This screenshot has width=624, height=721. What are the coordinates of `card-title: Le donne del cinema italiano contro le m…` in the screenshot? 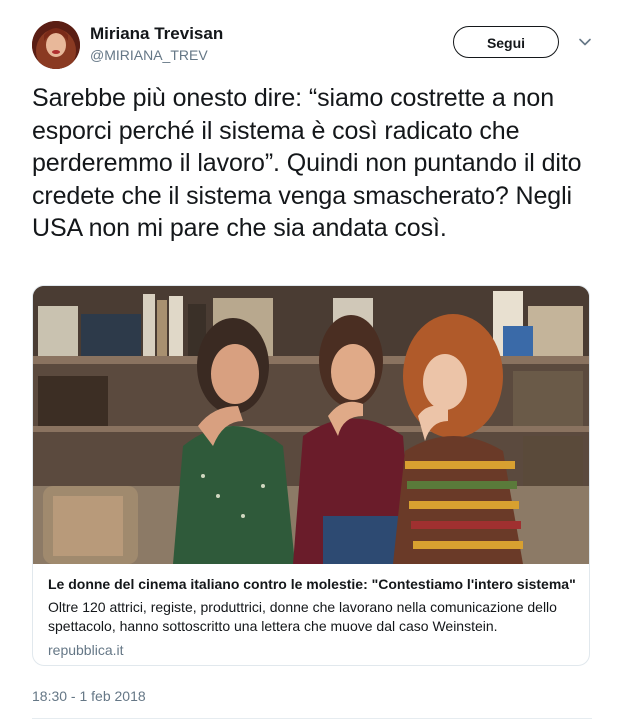 It's located at (313, 584).